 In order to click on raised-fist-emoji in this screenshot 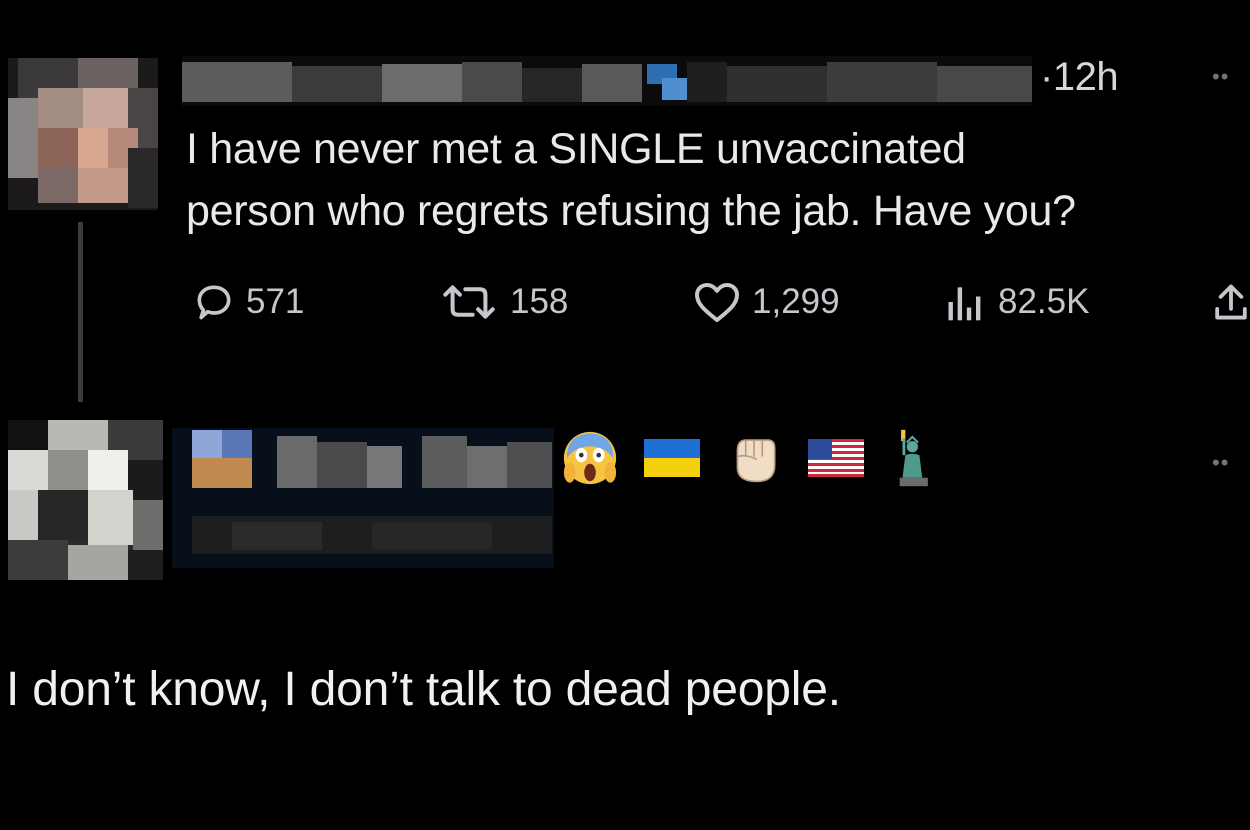, I will do `click(754, 458)`.